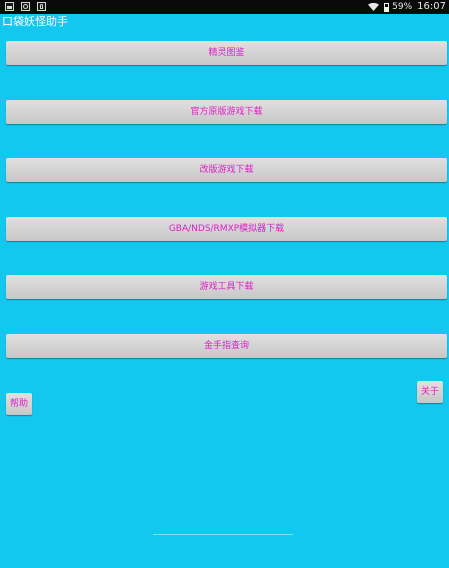 The image size is (449, 568). I want to click on system-indicators: 59% 16:07, so click(407, 7).